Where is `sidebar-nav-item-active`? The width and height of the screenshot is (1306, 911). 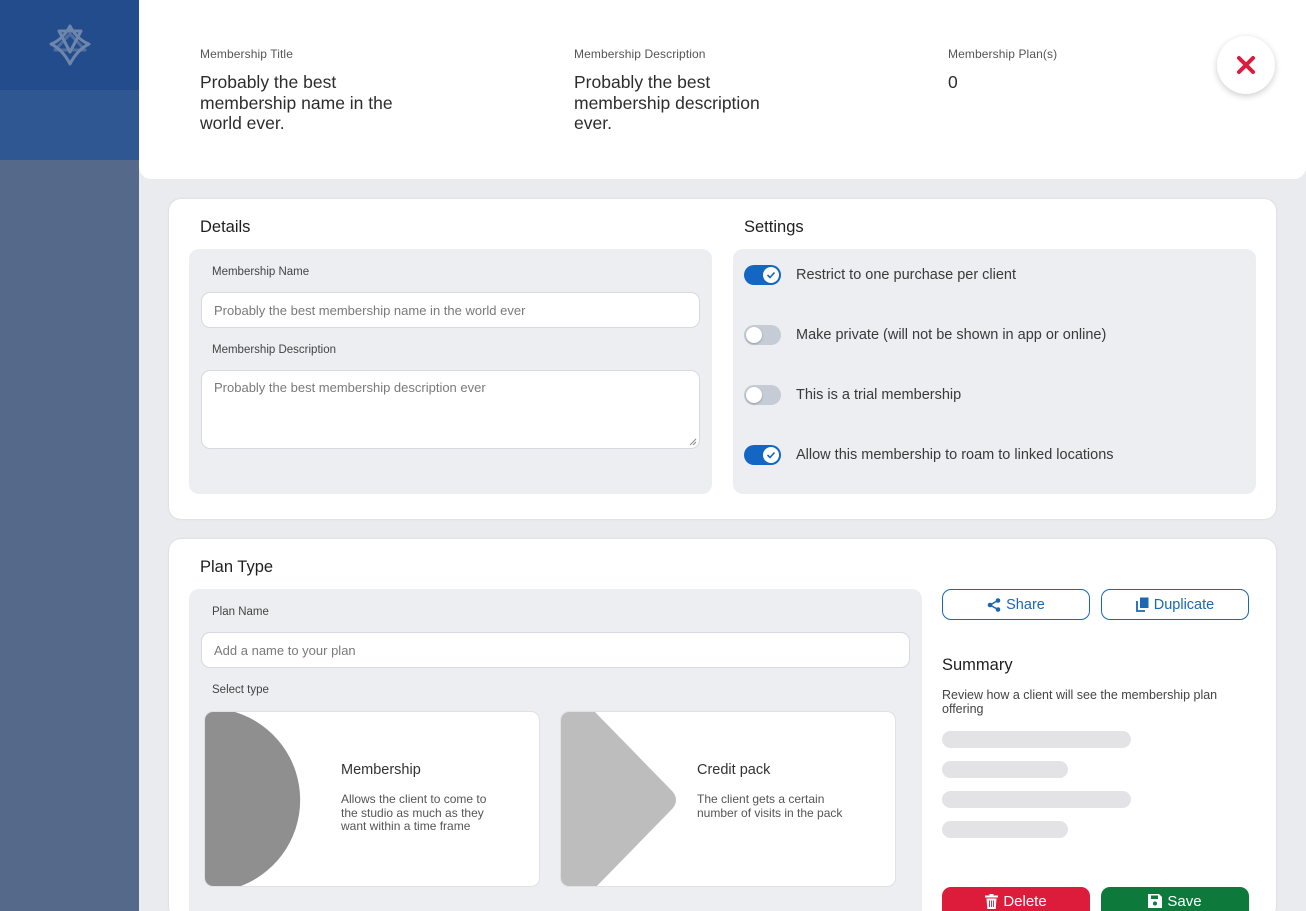
sidebar-nav-item-active is located at coordinates (69, 125).